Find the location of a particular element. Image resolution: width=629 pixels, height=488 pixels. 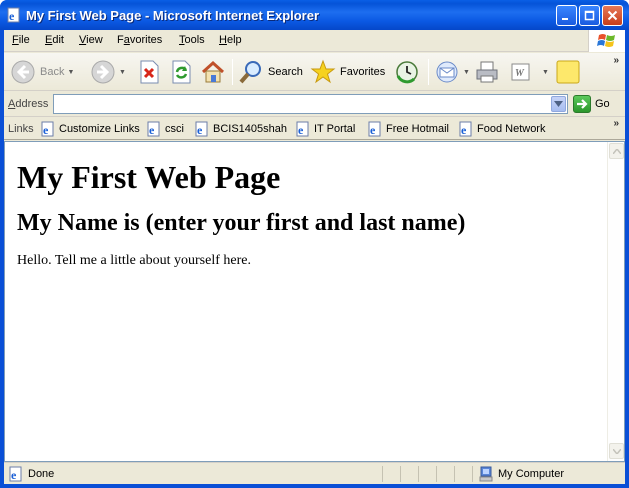

close-button is located at coordinates (612, 15).